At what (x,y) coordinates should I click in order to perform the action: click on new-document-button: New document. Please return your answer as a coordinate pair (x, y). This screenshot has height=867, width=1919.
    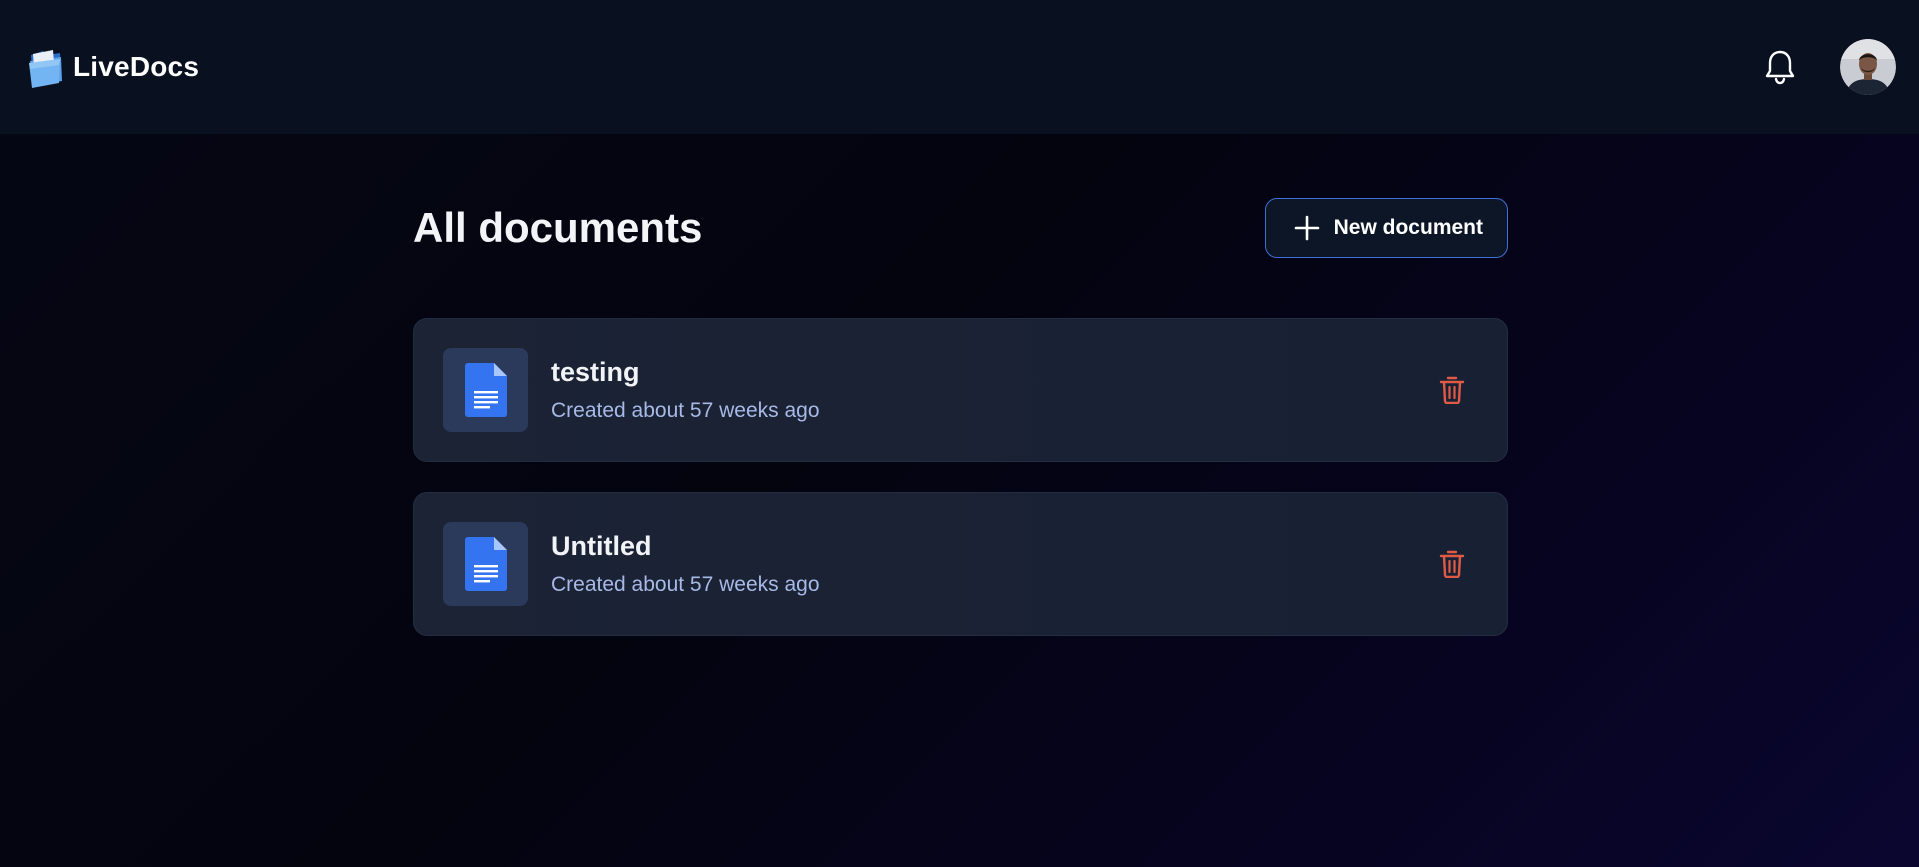
    Looking at the image, I should click on (1386, 228).